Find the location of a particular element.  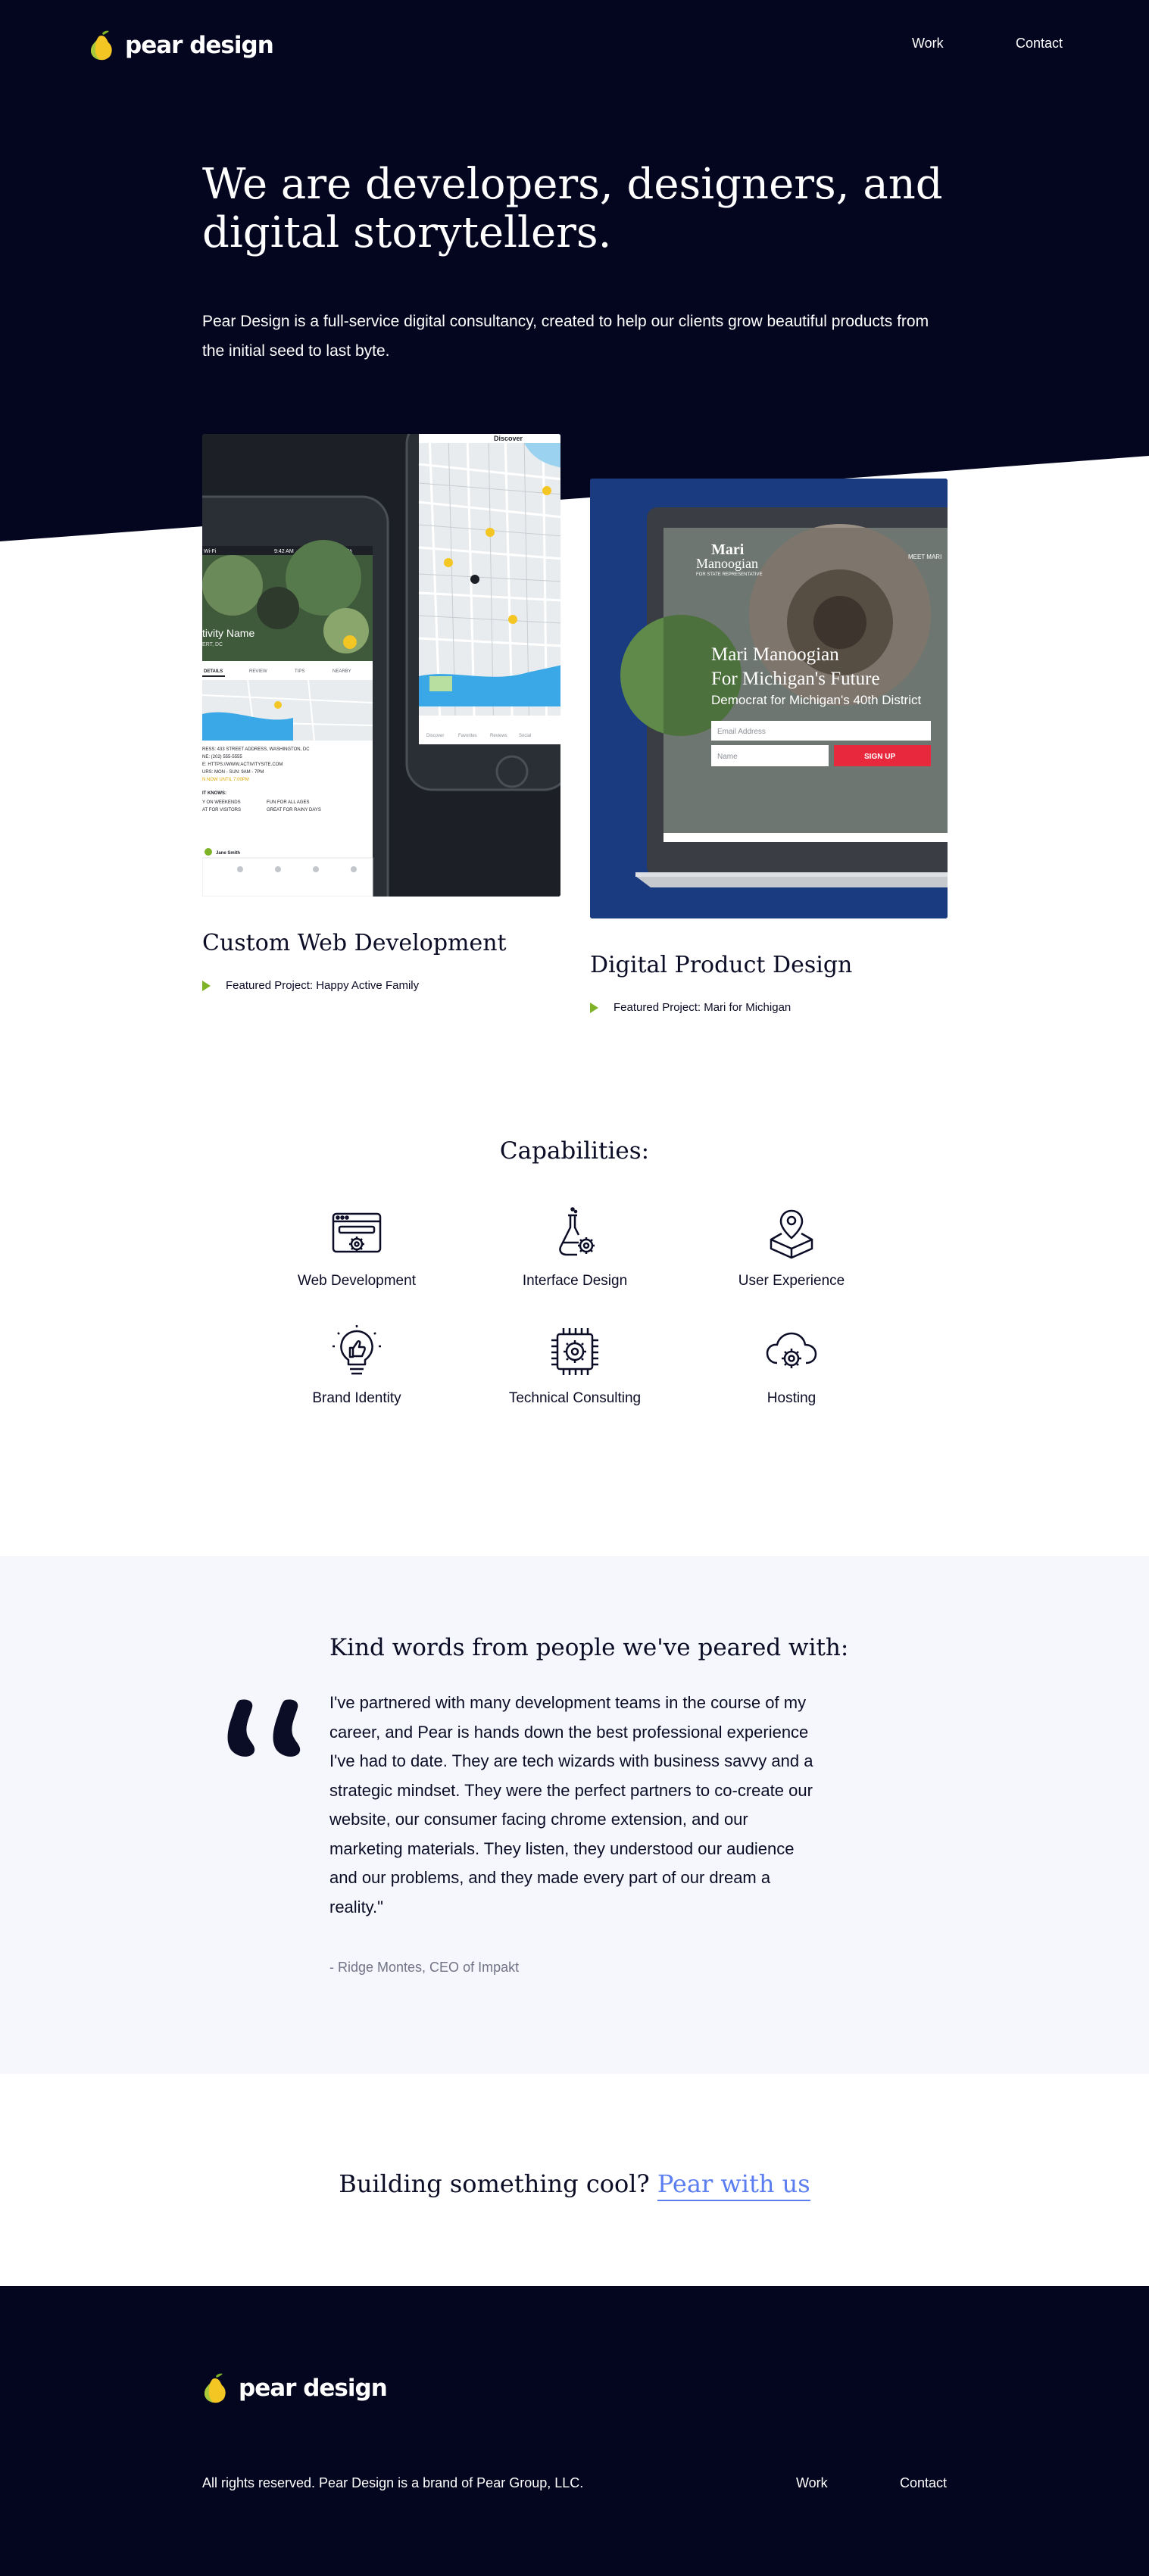

brand-name: pear design is located at coordinates (199, 45).